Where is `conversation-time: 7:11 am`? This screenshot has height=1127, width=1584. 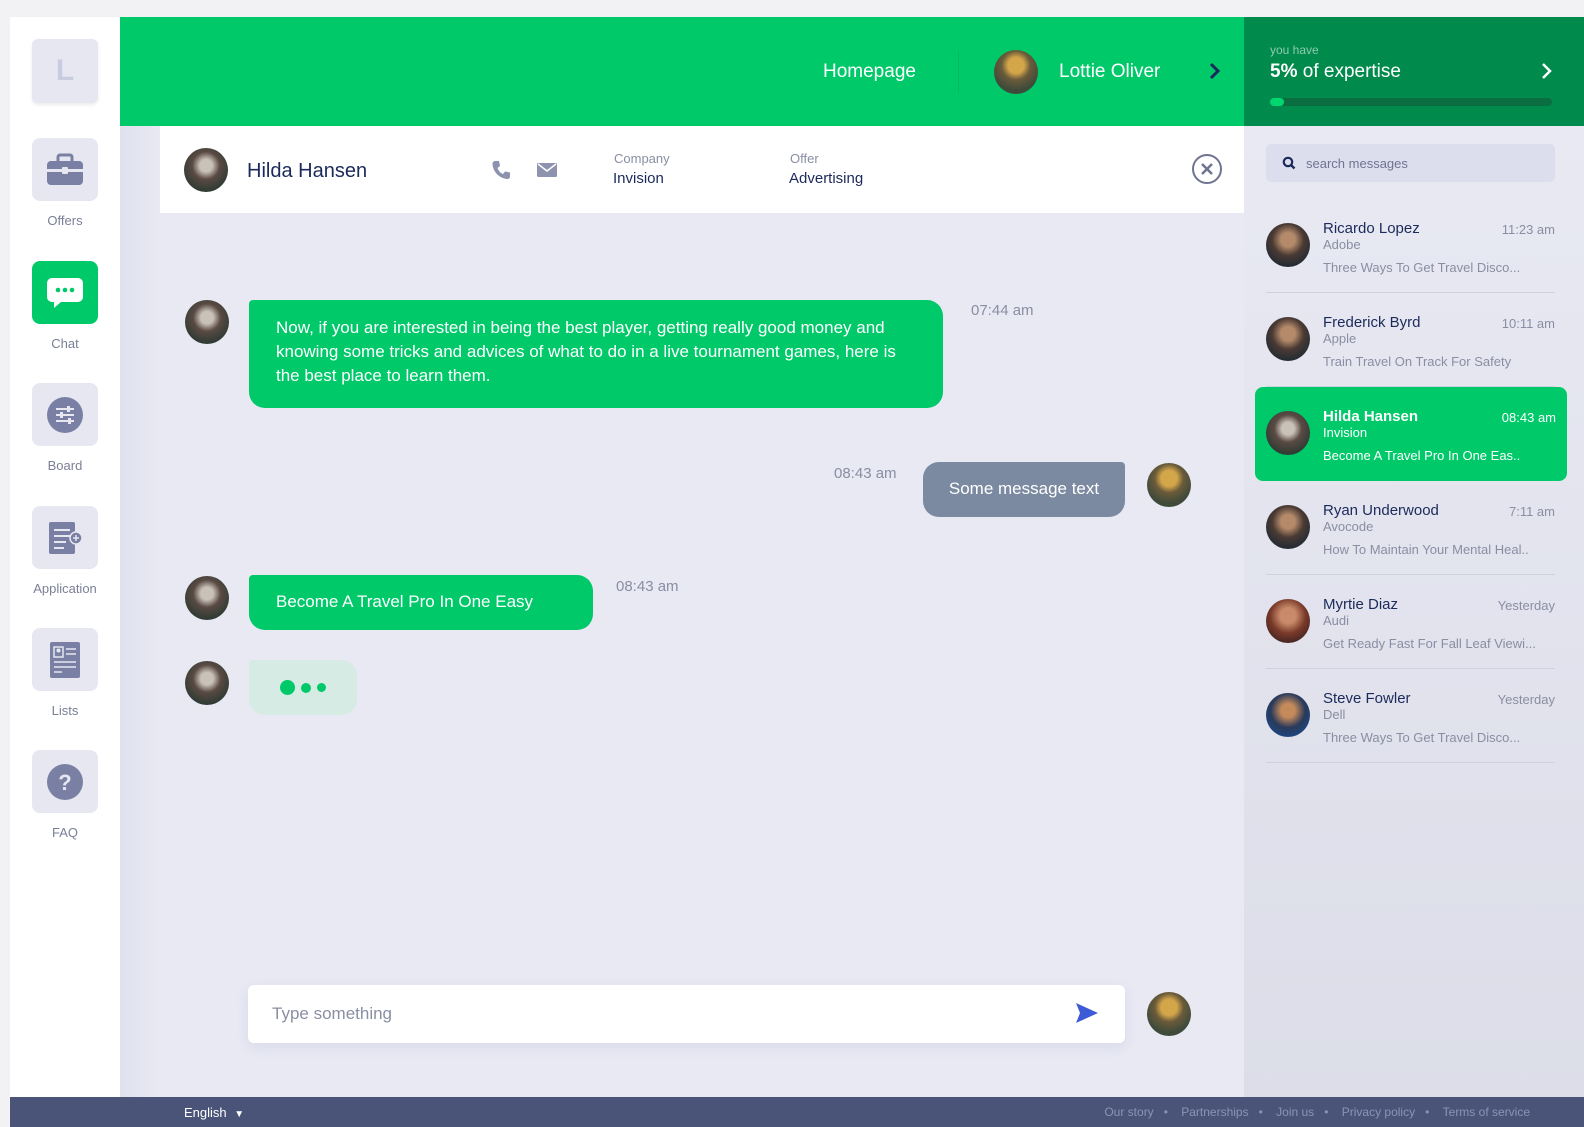 conversation-time: 7:11 am is located at coordinates (1531, 511).